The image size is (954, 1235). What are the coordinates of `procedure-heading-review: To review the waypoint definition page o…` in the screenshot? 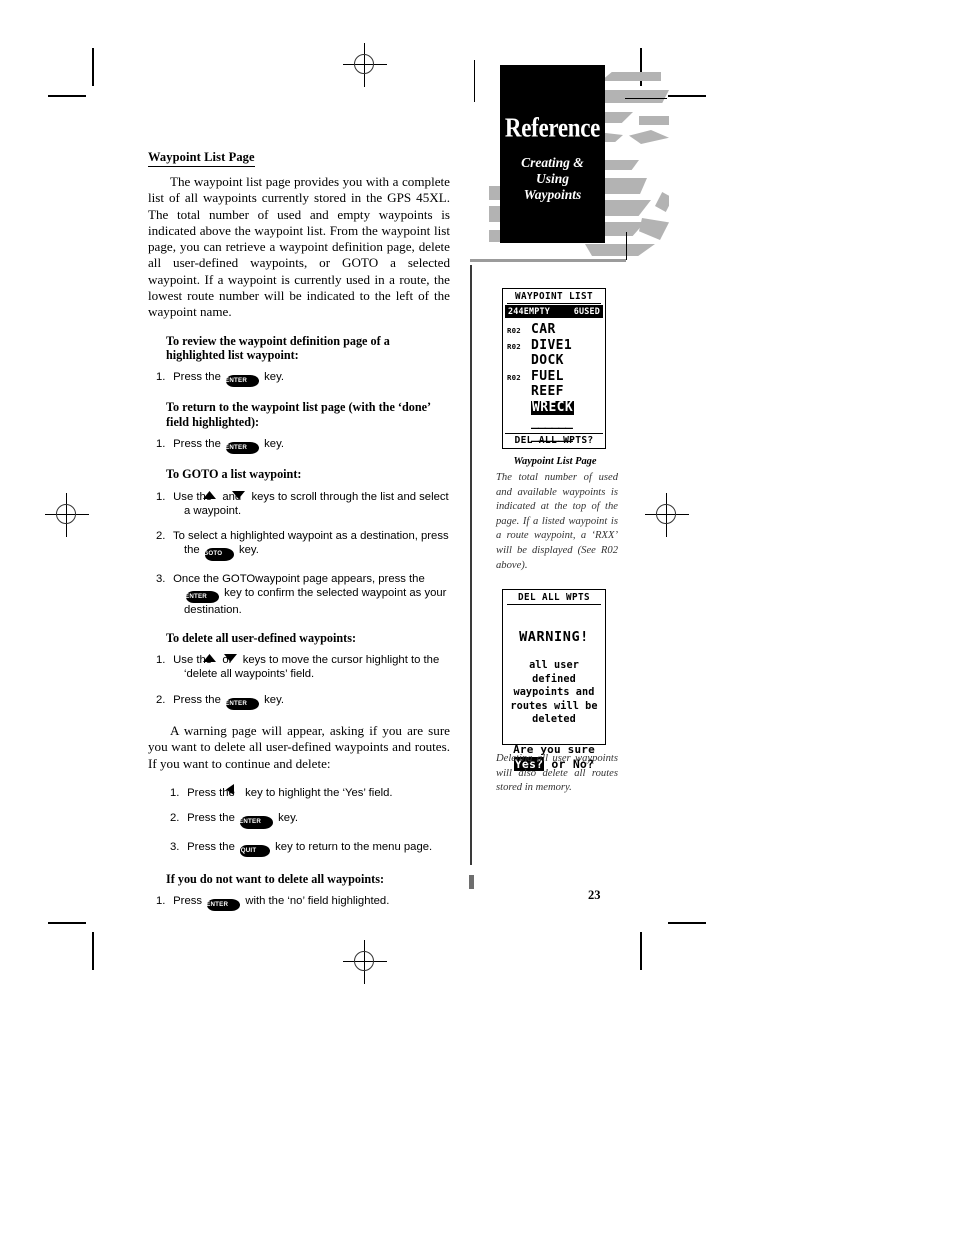 It's located at (278, 348).